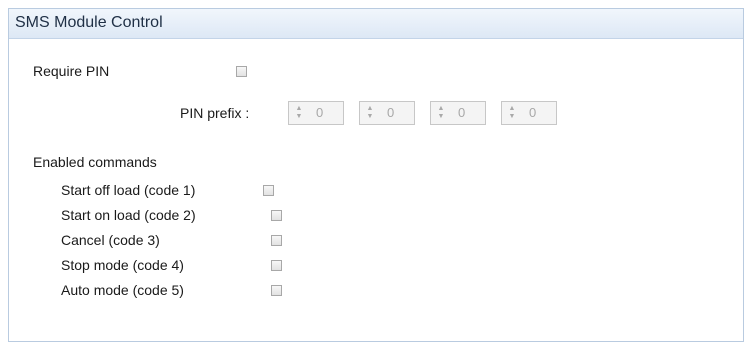  I want to click on command-start-on-load-label: Start on load (code 2), so click(128, 215).